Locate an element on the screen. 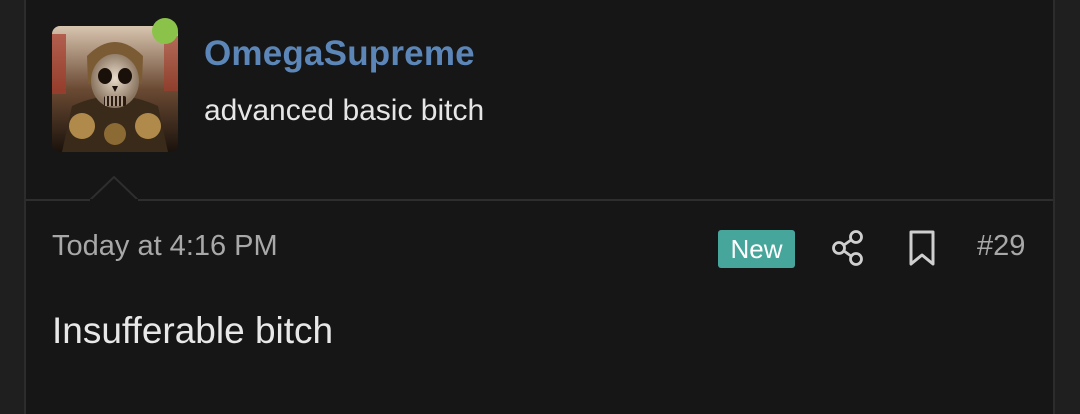 The width and height of the screenshot is (1080, 414). user-title: advanced basic bitch is located at coordinates (344, 110).